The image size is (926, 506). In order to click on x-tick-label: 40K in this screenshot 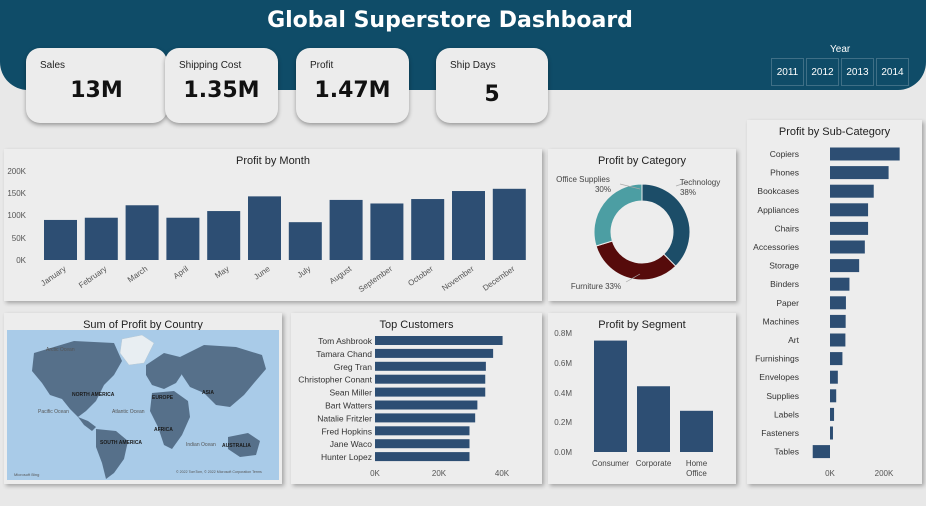, I will do `click(502, 473)`.